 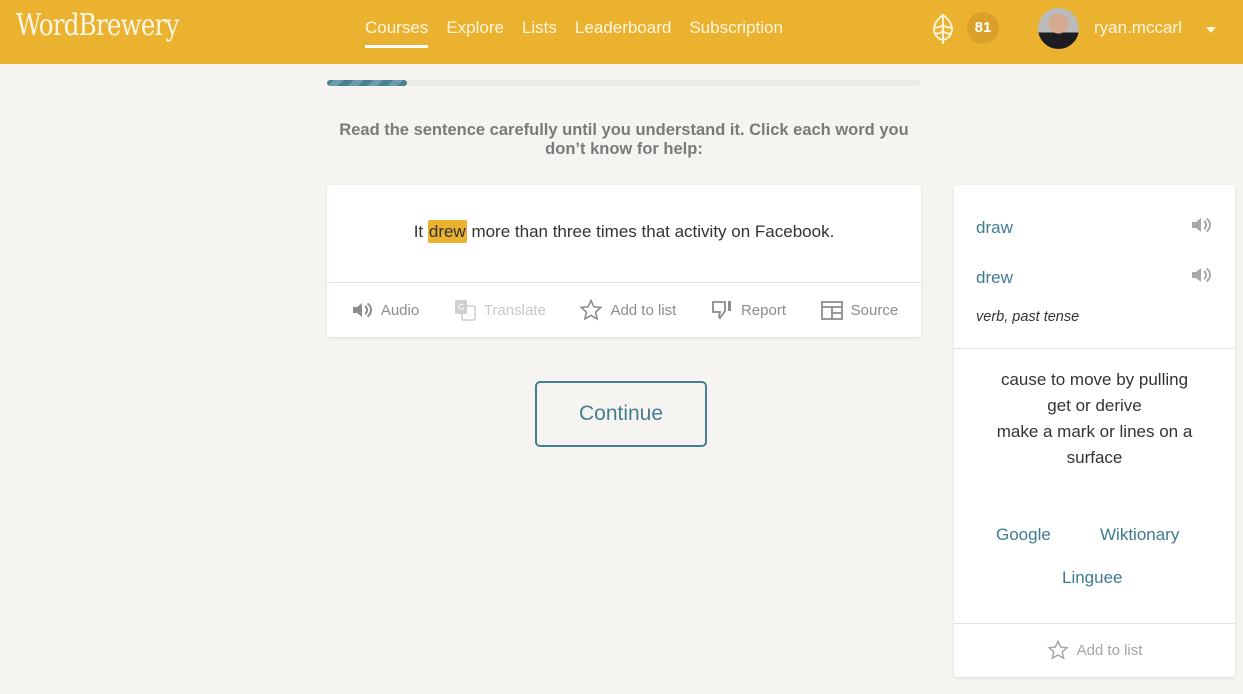 What do you see at coordinates (624, 83) in the screenshot?
I see `lesson-progress-bar` at bounding box center [624, 83].